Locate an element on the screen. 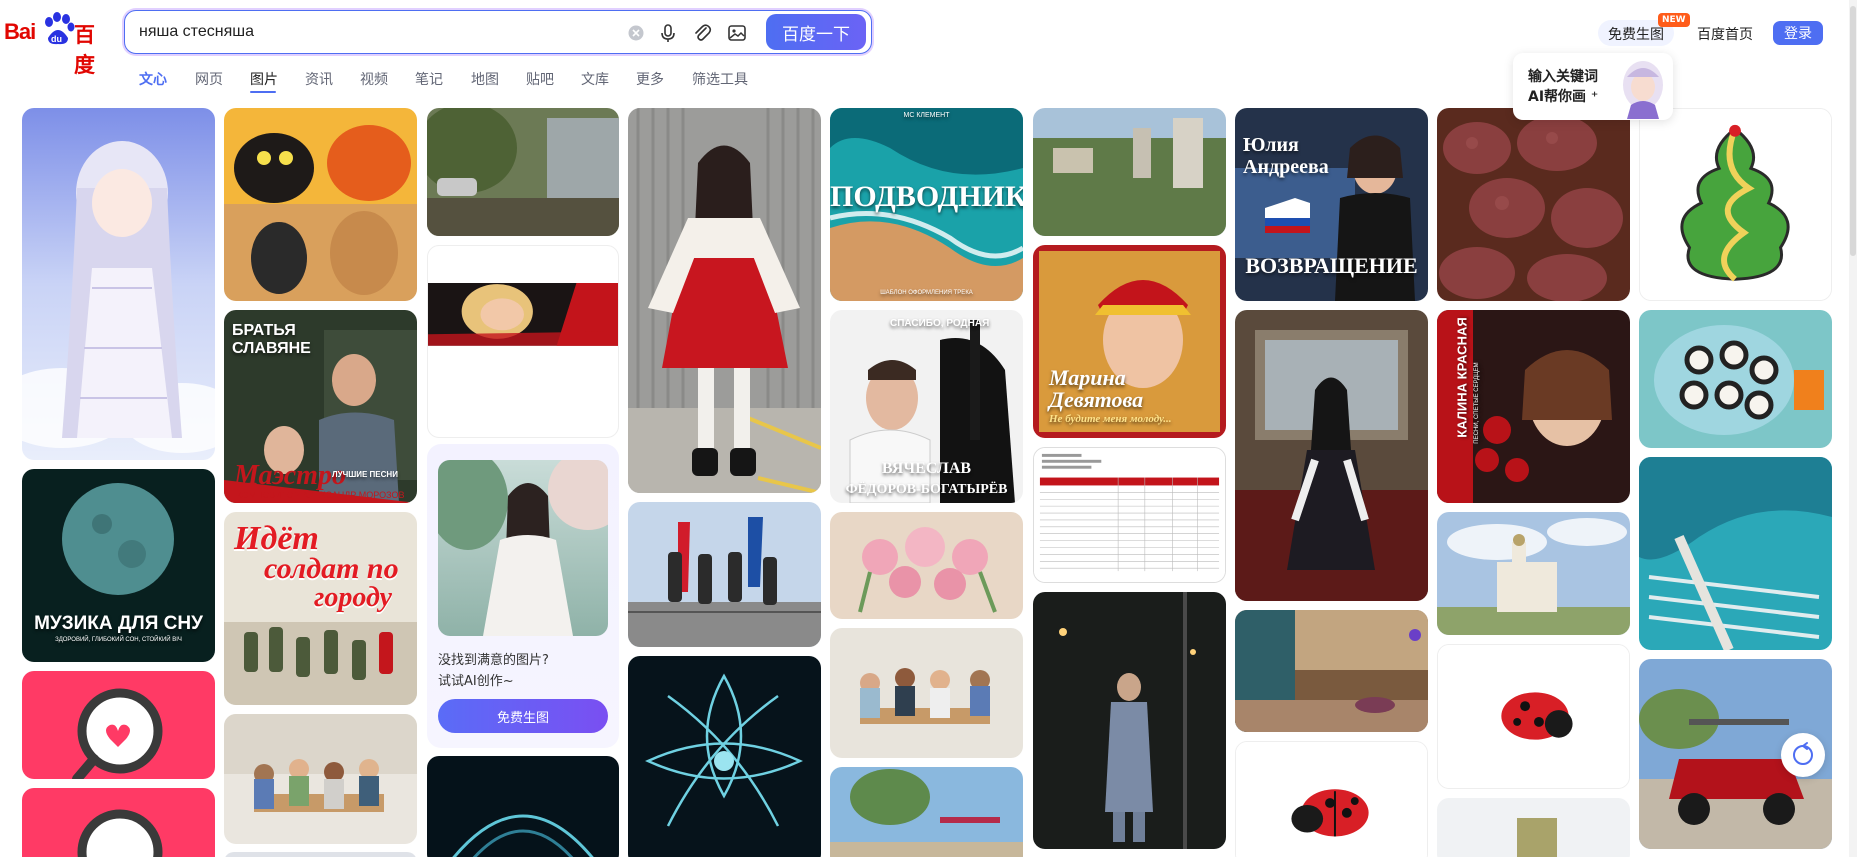 The image size is (1857, 857). podvodnik-bottom: ШАБЛОН ОФОРМЛЕНИЯ ТРЕКА is located at coordinates (926, 293).